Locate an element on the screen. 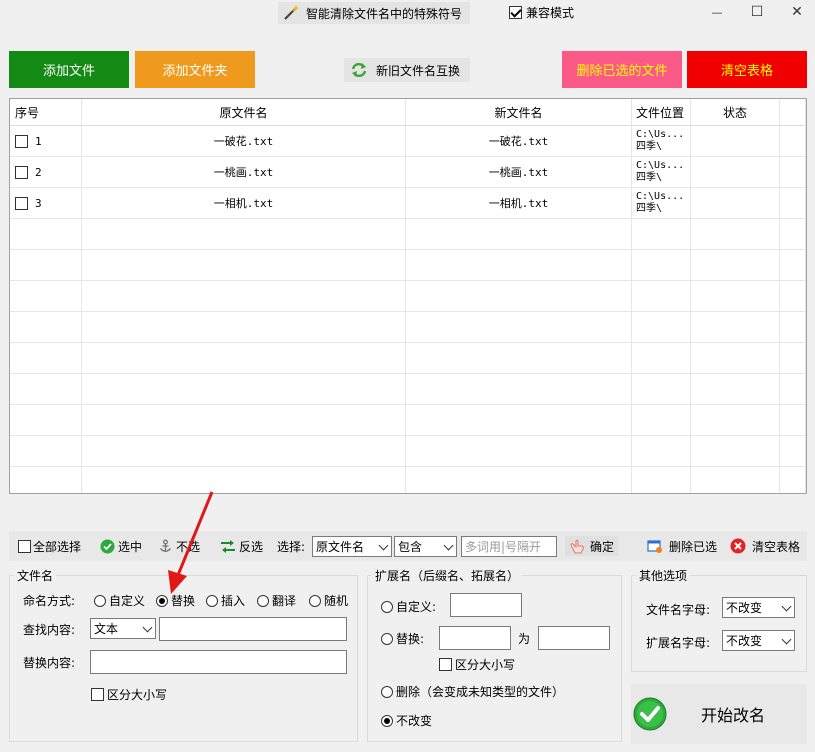  confirm-button: 确定 is located at coordinates (592, 546).